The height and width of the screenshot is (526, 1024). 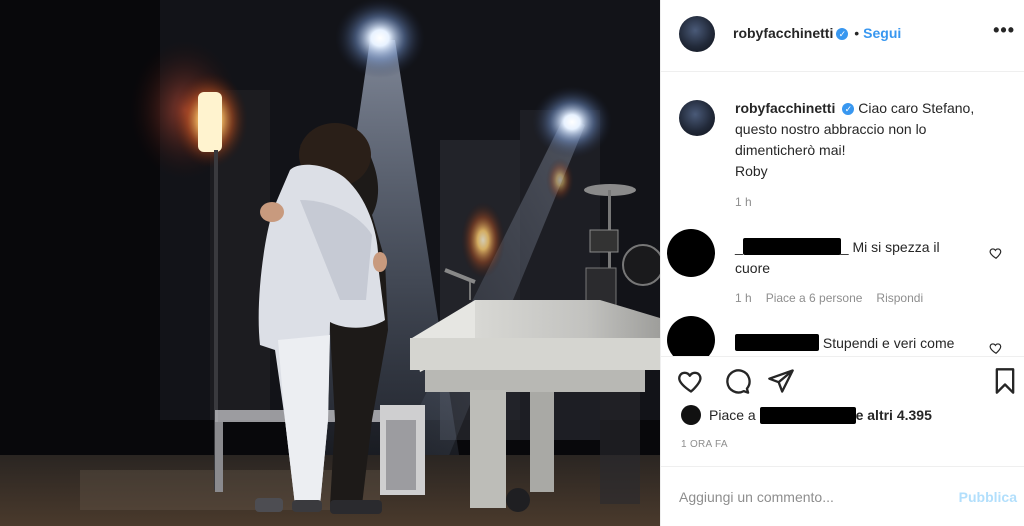 I want to click on comment-meta: 1 h Piace a 6 persone Rispondi, so click(x=836, y=298).